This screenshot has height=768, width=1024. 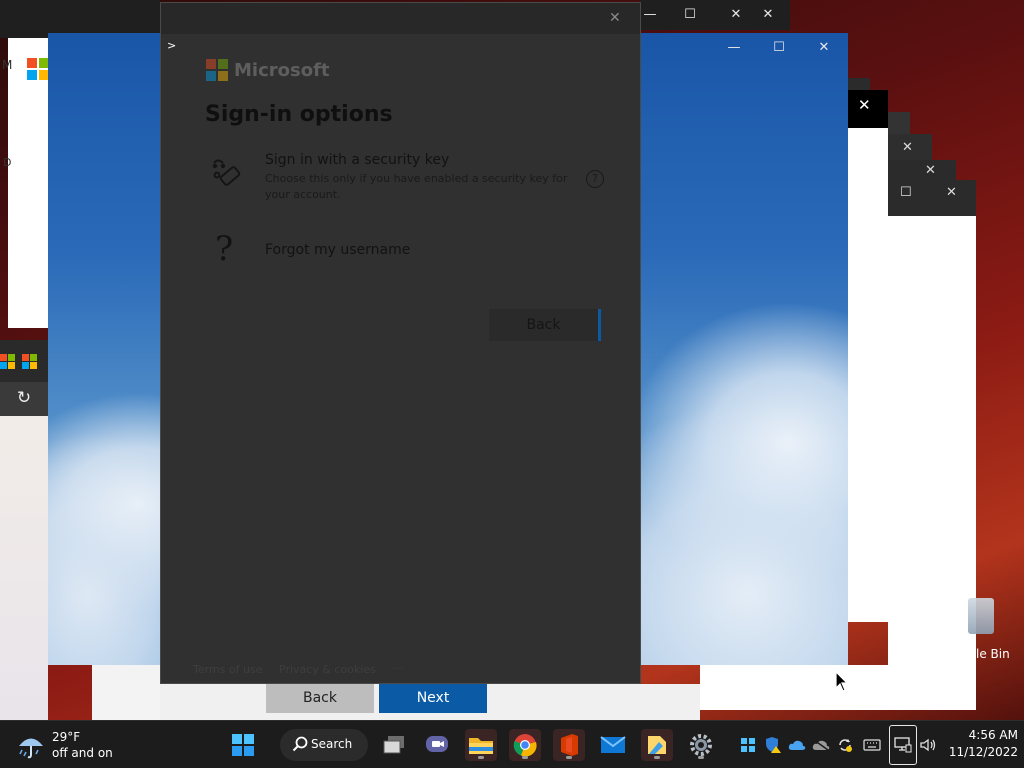 What do you see at coordinates (657, 745) in the screenshot?
I see `notes-icon` at bounding box center [657, 745].